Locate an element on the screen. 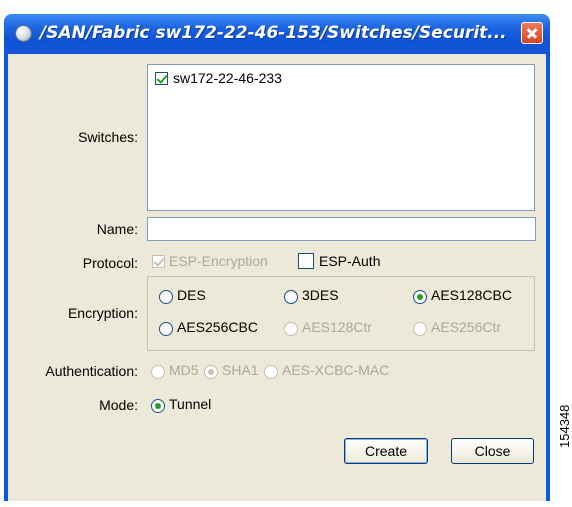  aes128ctr-label: AES128Ctr is located at coordinates (337, 327).